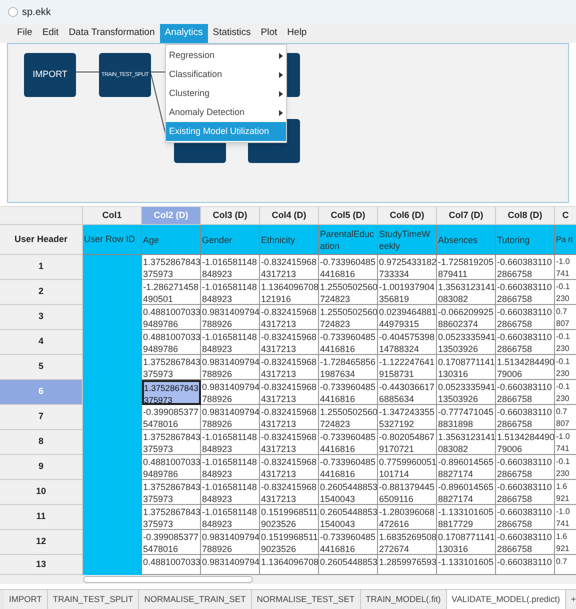 Image resolution: width=576 pixels, height=609 pixels. Describe the element at coordinates (348, 492) in the screenshot. I see `table-cell: 0.26054488531540043` at that location.